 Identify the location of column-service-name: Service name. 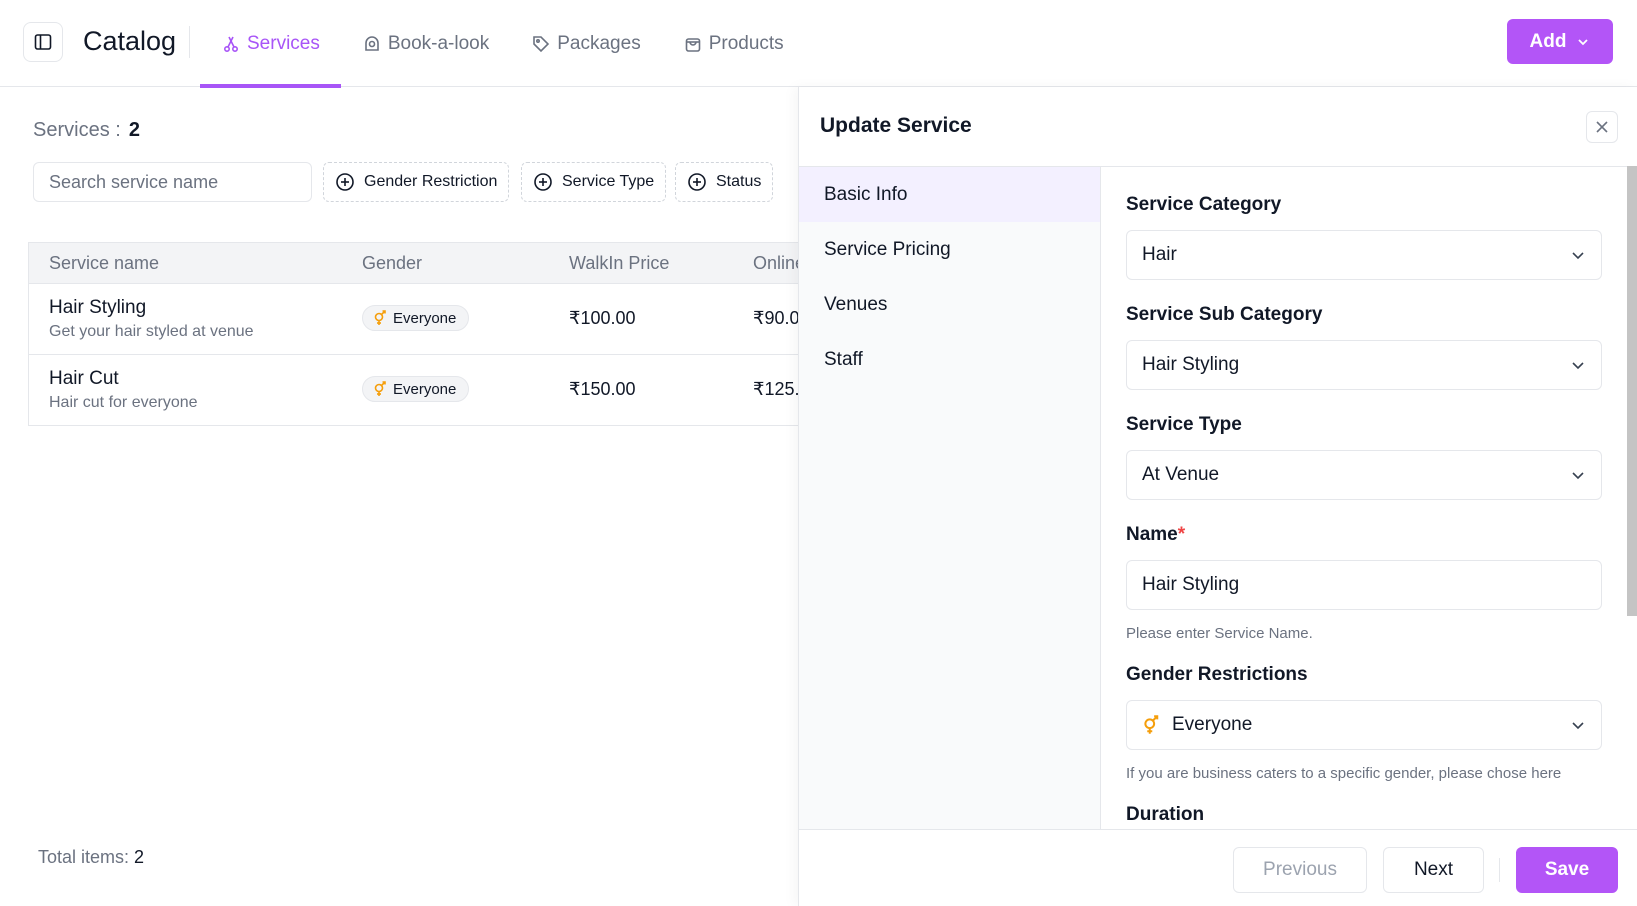
(104, 262).